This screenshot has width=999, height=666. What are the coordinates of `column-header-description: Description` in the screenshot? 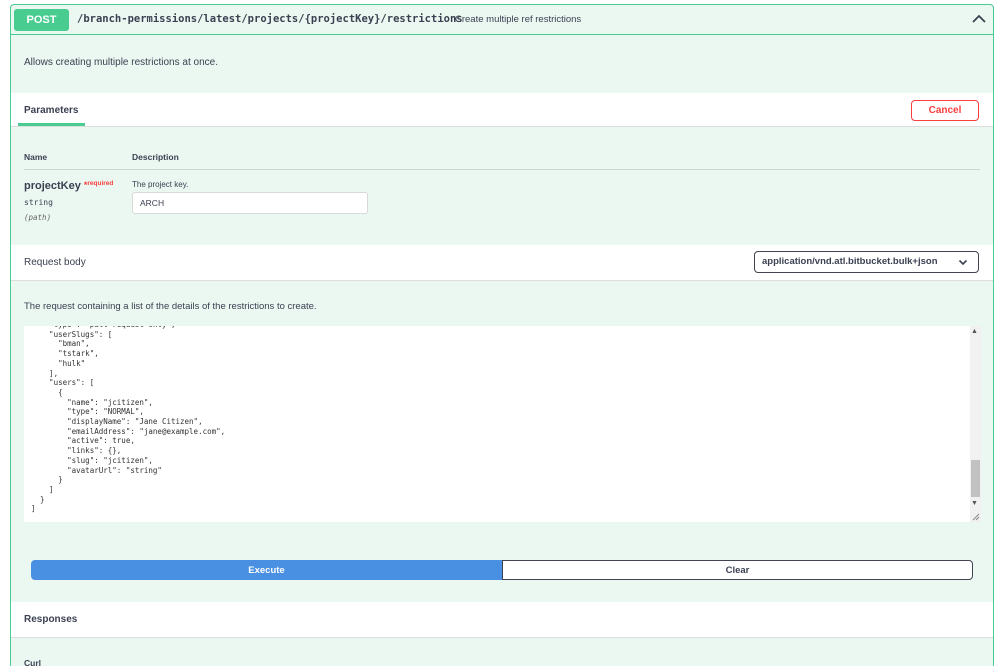 It's located at (155, 157).